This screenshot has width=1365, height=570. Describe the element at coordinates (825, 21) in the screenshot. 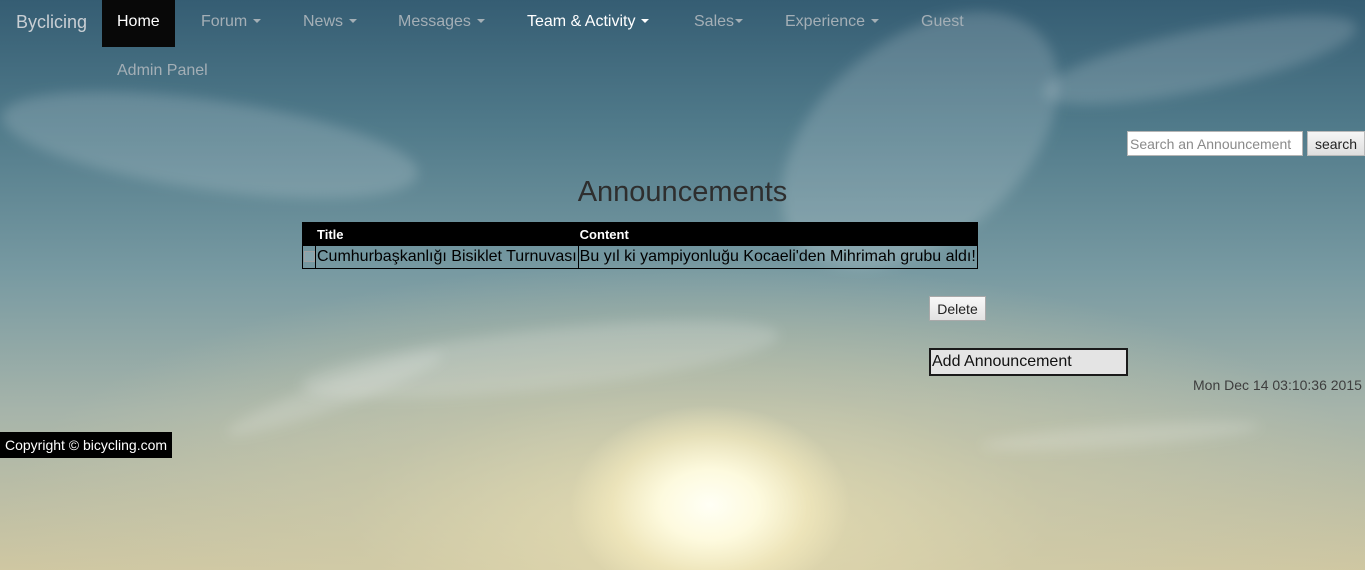

I see `nav-experience-label: Experience` at that location.